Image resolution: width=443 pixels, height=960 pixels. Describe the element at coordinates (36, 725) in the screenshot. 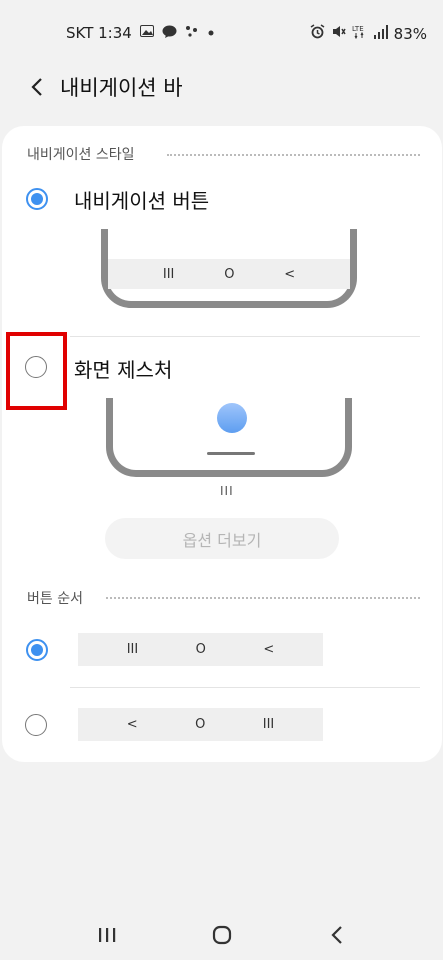

I see `radio-order-reversed` at that location.